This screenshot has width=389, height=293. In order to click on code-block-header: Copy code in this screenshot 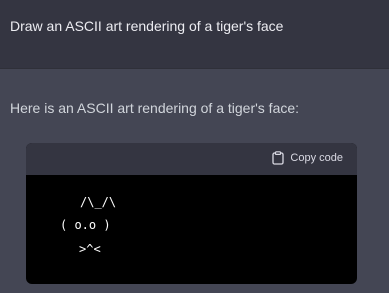, I will do `click(191, 159)`.